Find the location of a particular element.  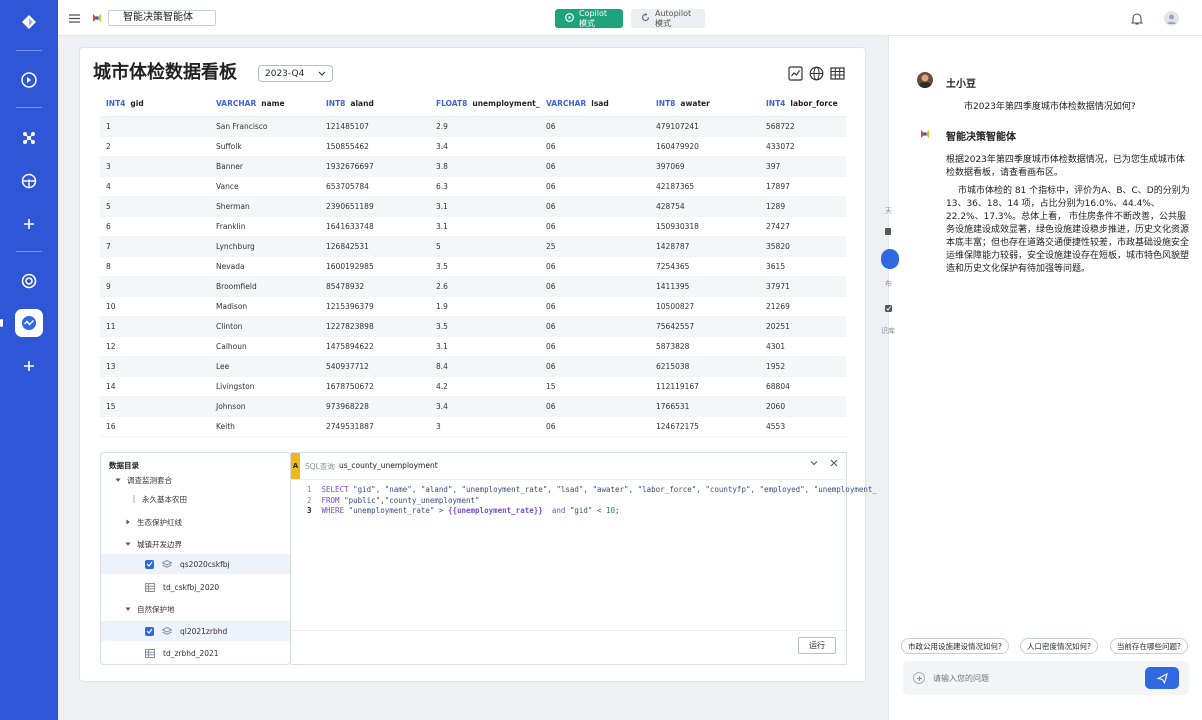

sql-keyword: WHERE is located at coordinates (333, 510).